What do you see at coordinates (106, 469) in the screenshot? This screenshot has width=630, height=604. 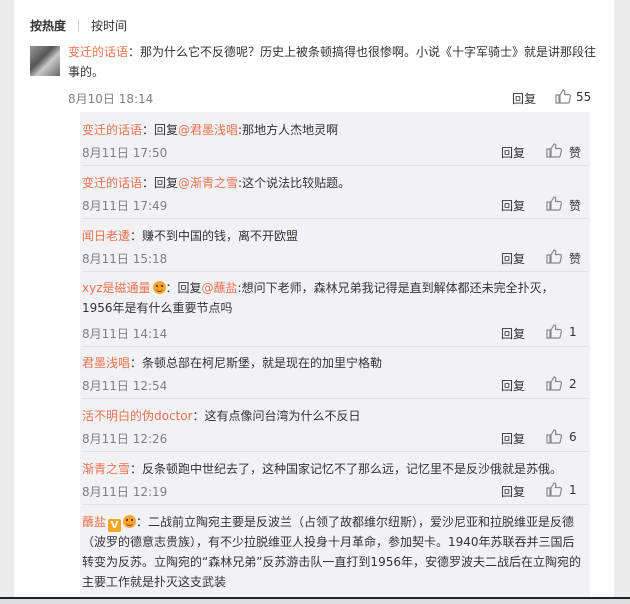 I see `reply-user: 渐青之雪` at bounding box center [106, 469].